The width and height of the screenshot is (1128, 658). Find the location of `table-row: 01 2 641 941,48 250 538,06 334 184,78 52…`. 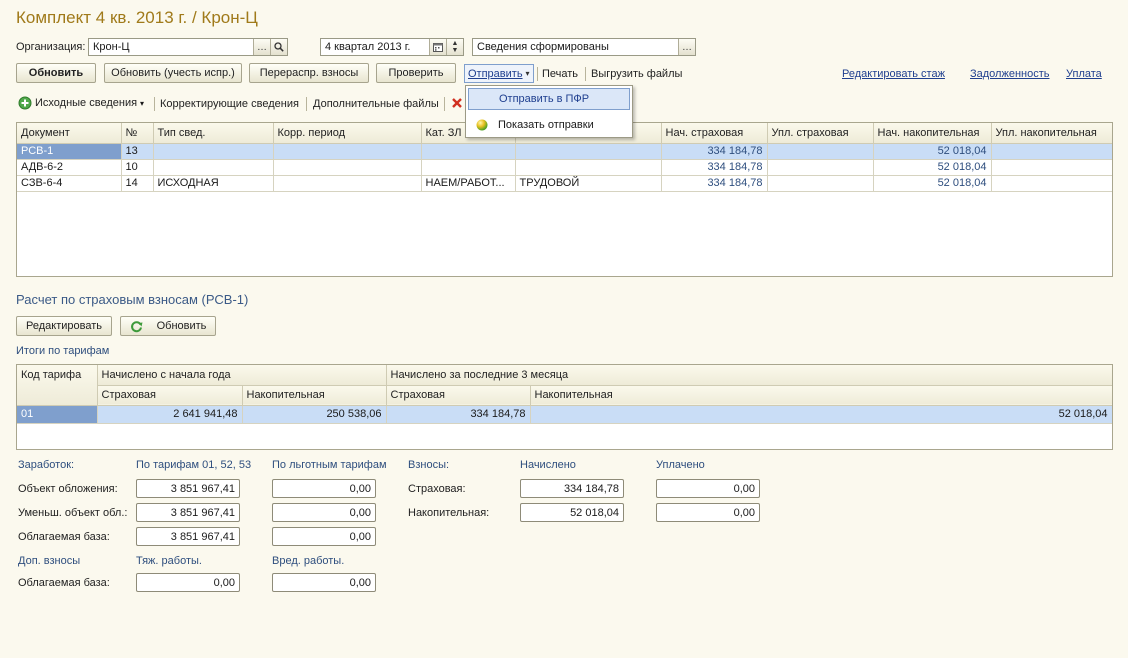

table-row: 01 2 641 941,48 250 538,06 334 184,78 52… is located at coordinates (564, 414).